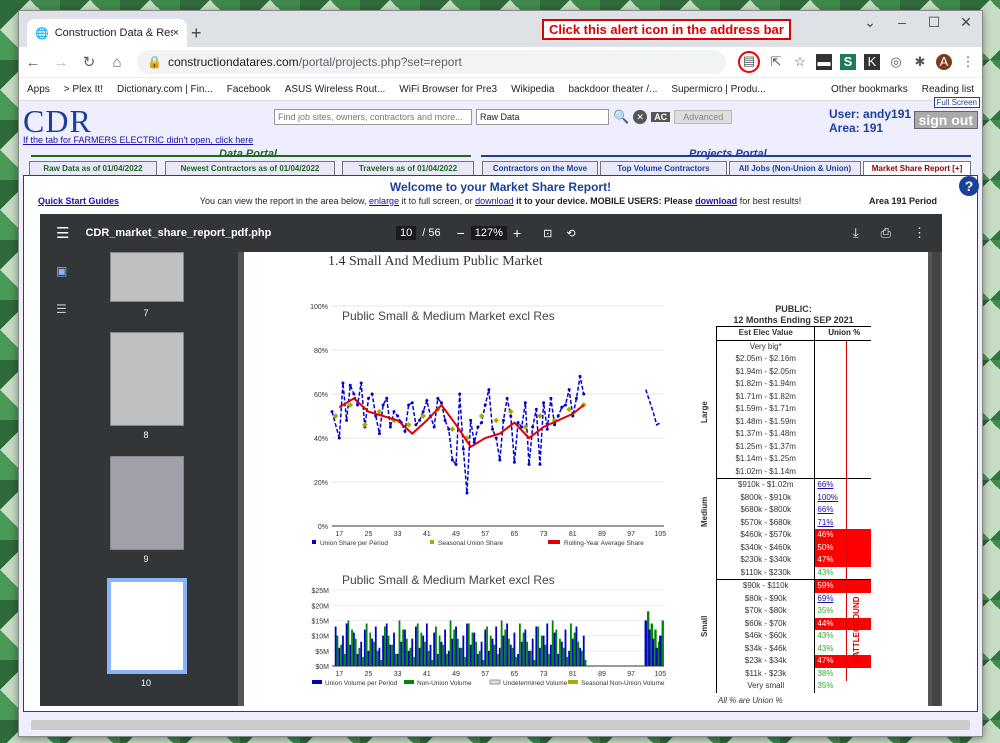 This screenshot has height=743, width=1000. Describe the element at coordinates (573, 674) in the screenshot. I see `x-tick-label: 81` at that location.